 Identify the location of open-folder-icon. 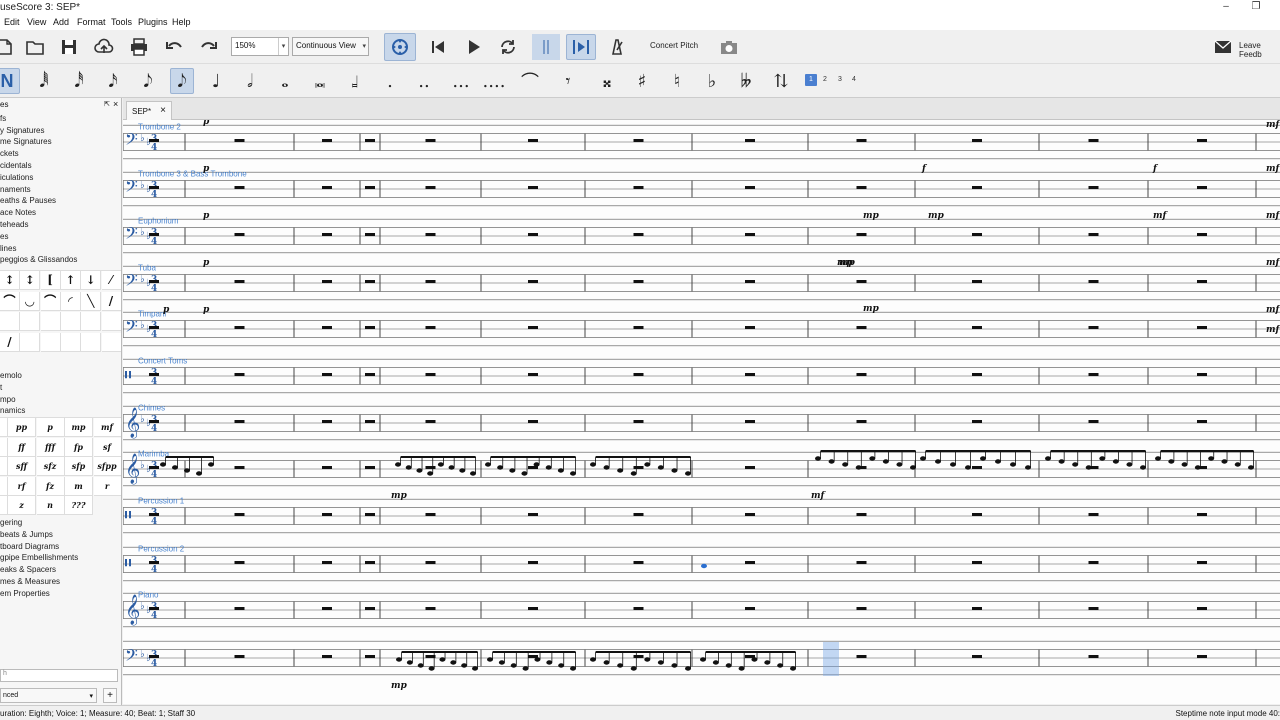
(35, 47).